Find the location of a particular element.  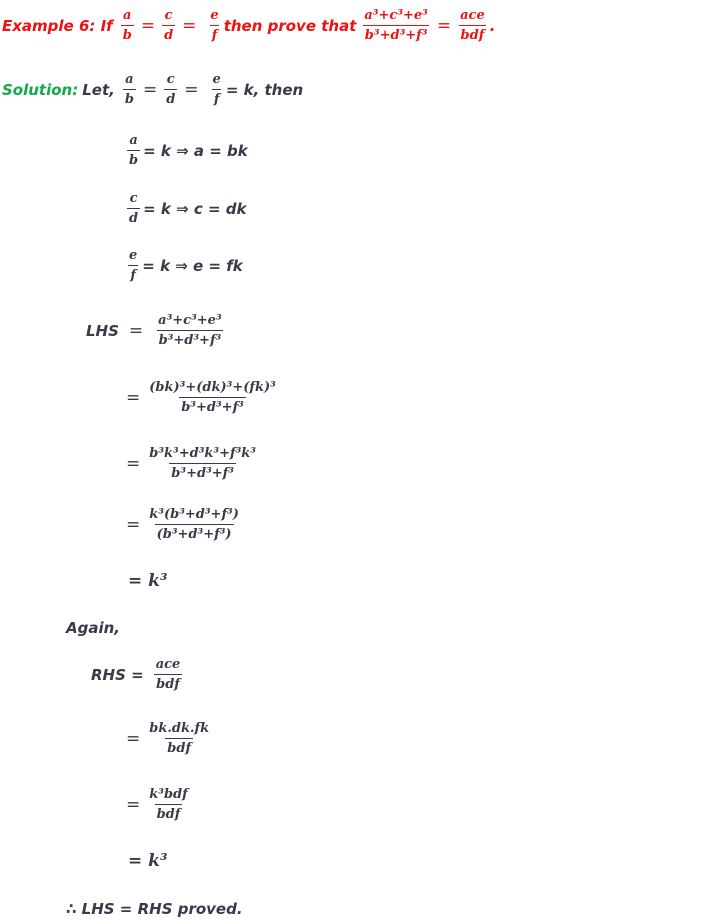

solution-line: Solution: Let, ab = cd = ef = k, then is located at coordinates (153, 89).